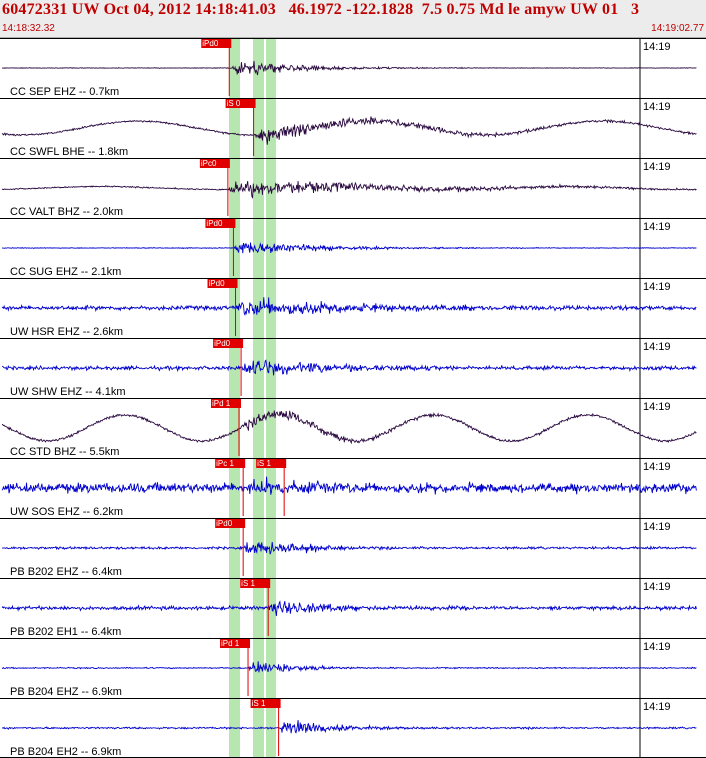 The image size is (706, 758). Describe the element at coordinates (65, 632) in the screenshot. I see `station-label: PB B202 EH1 -- 6.4km` at that location.